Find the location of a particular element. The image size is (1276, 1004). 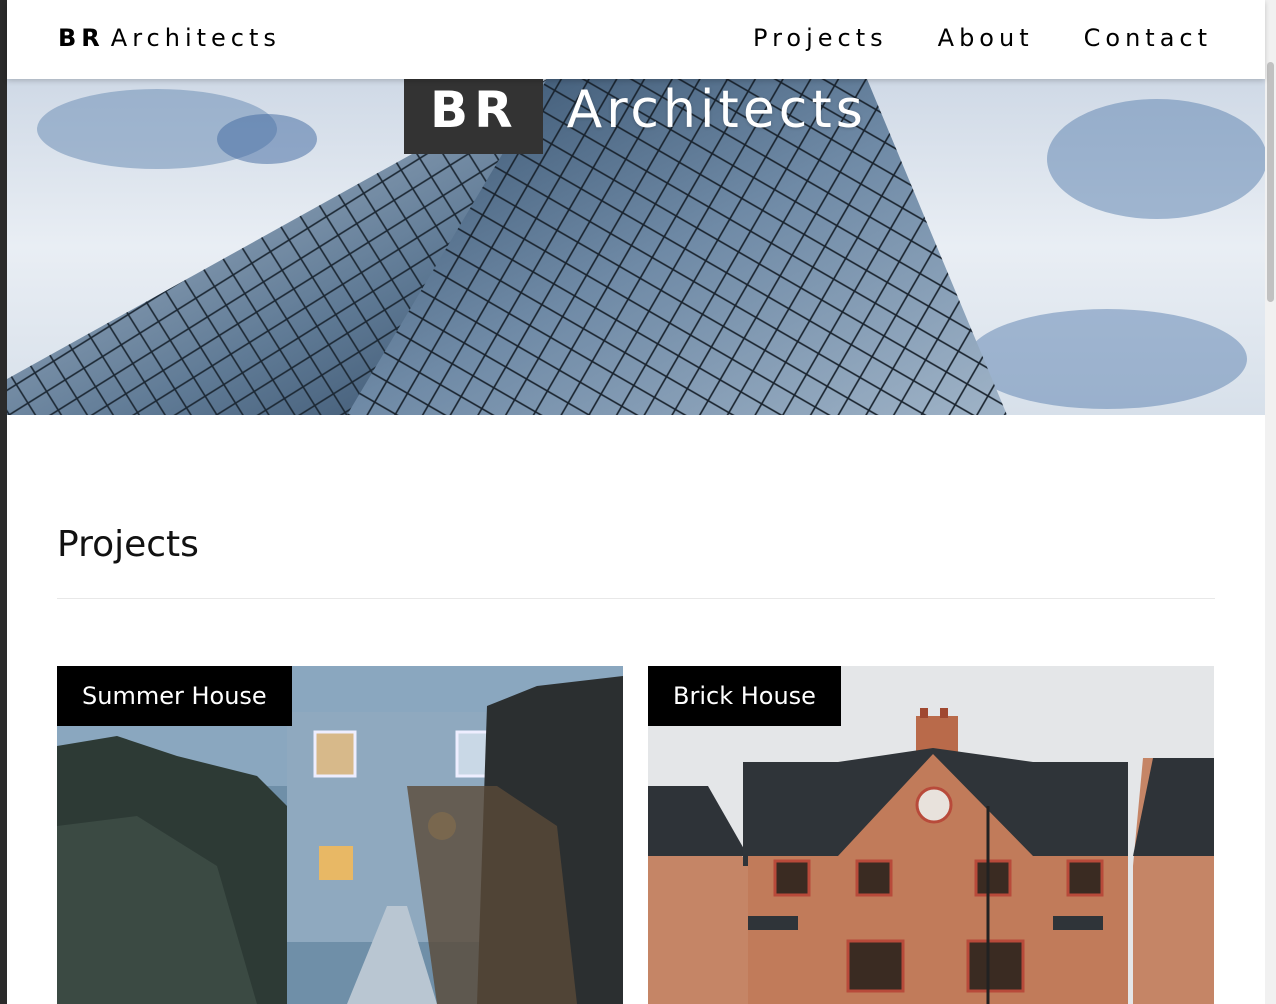

nav-link-contact: Contact is located at coordinates (1148, 38).